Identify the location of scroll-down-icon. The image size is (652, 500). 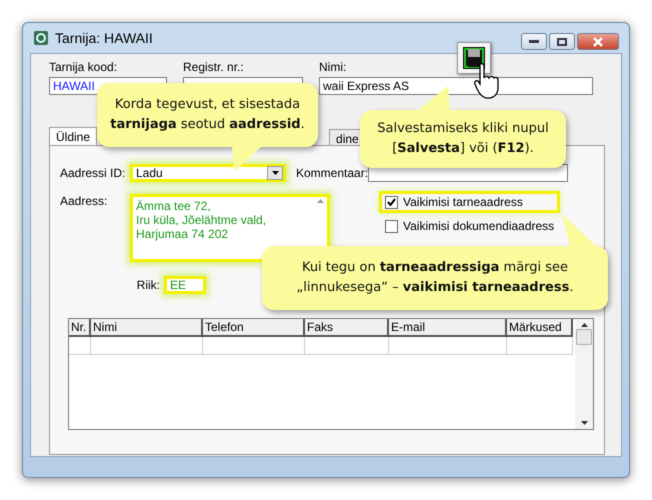
(584, 423).